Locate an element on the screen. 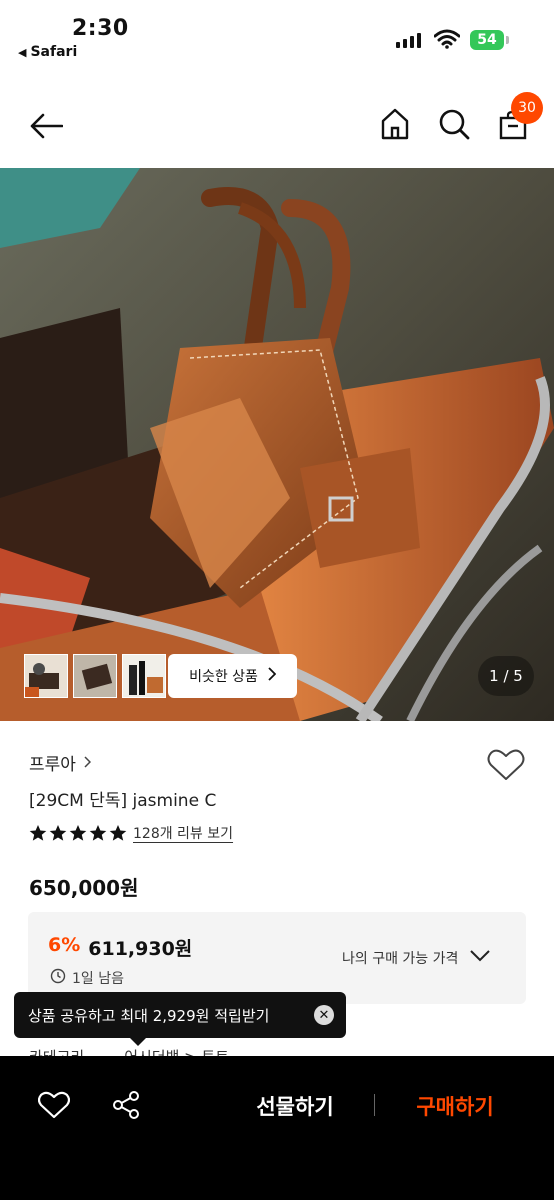 The height and width of the screenshot is (1200, 554). battery-icon: 54 is located at coordinates (487, 40).